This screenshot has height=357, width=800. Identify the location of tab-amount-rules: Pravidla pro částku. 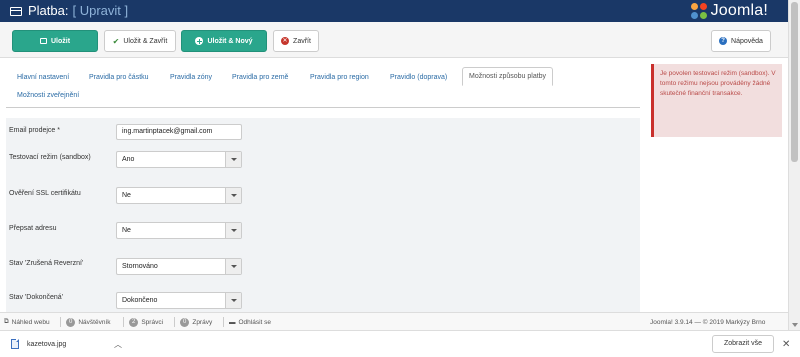
(119, 77).